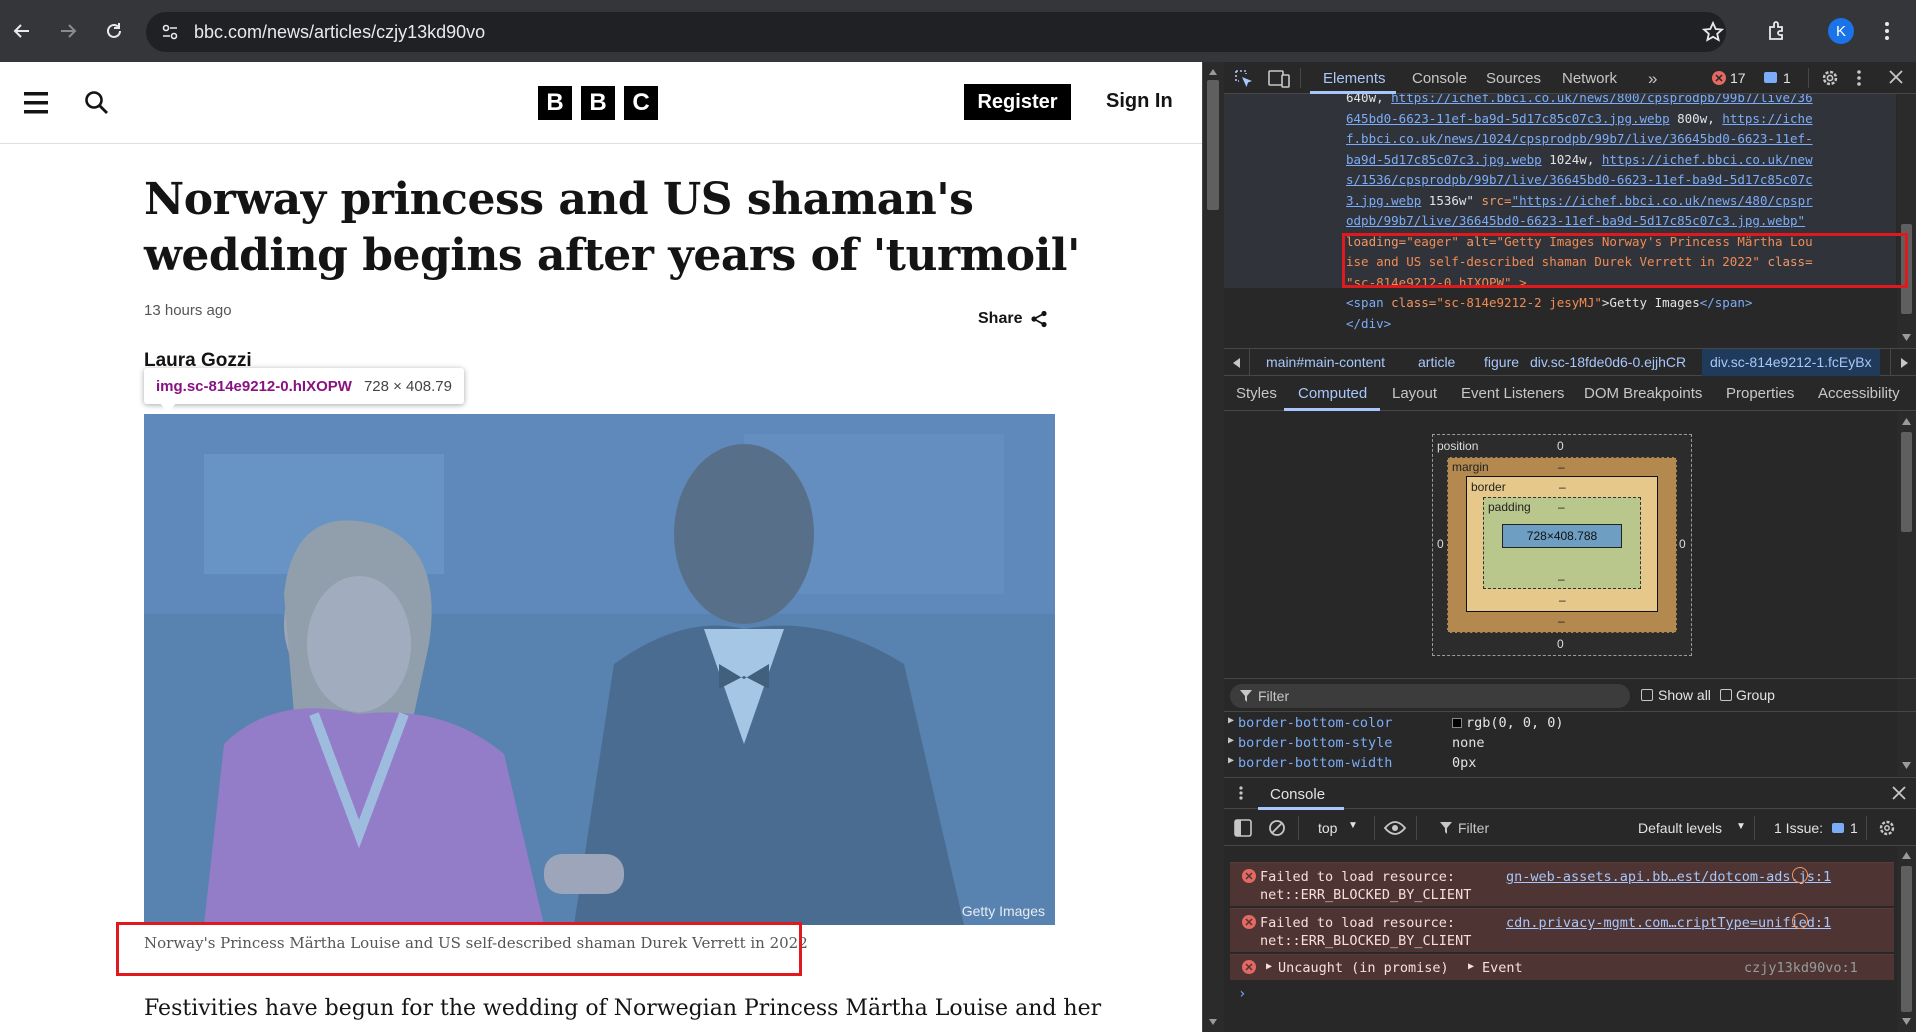  I want to click on computed-filter-input: Filter, so click(1430, 696).